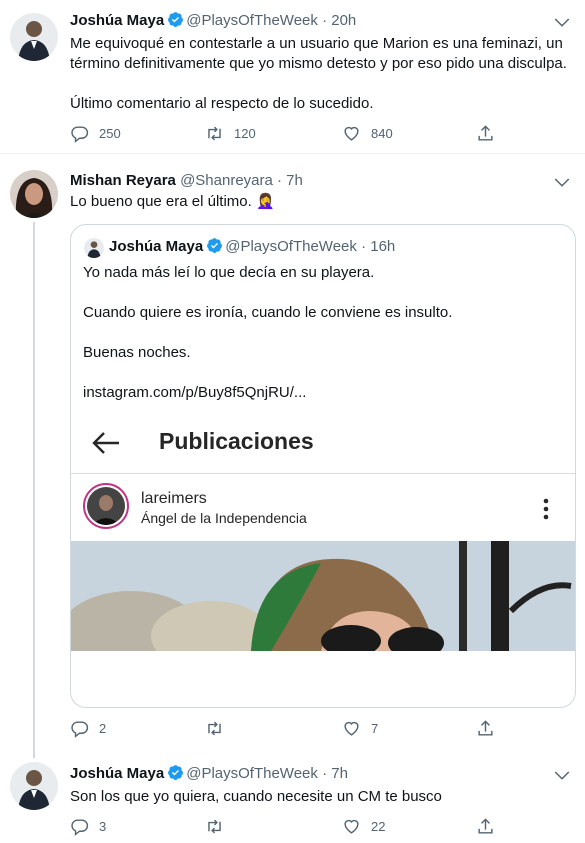 The height and width of the screenshot is (843, 585). Describe the element at coordinates (172, 201) in the screenshot. I see `tweet-text: Lo bueno que era el último. 🤦‍♀️` at that location.